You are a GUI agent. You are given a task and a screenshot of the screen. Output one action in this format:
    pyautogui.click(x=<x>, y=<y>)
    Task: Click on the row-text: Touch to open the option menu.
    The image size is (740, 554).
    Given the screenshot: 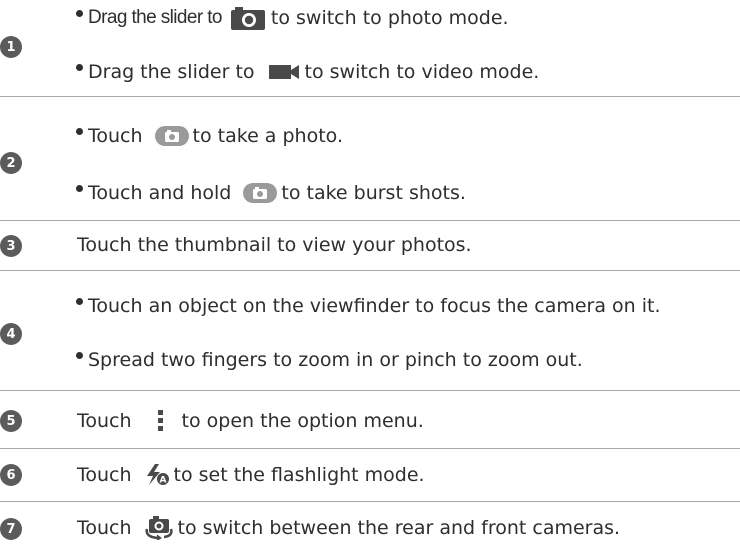 What is the action you would take?
    pyautogui.click(x=250, y=421)
    